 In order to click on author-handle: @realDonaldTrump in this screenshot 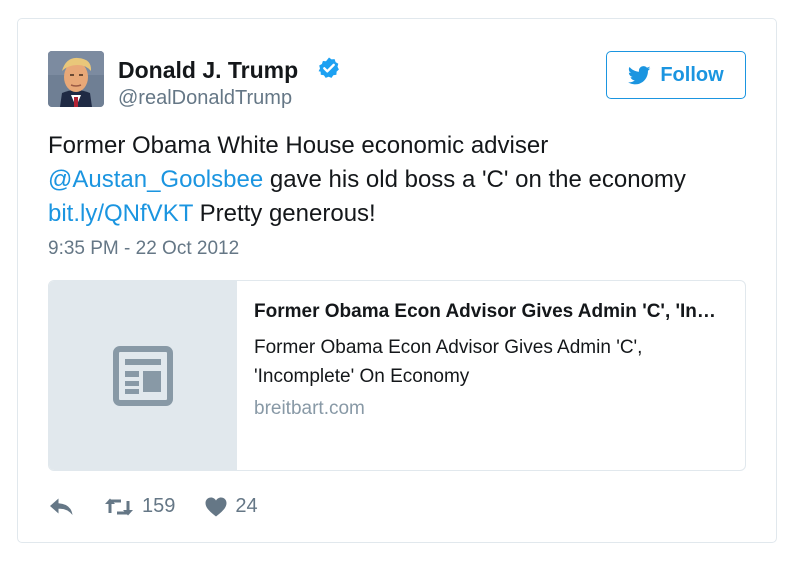, I will do `click(205, 98)`.